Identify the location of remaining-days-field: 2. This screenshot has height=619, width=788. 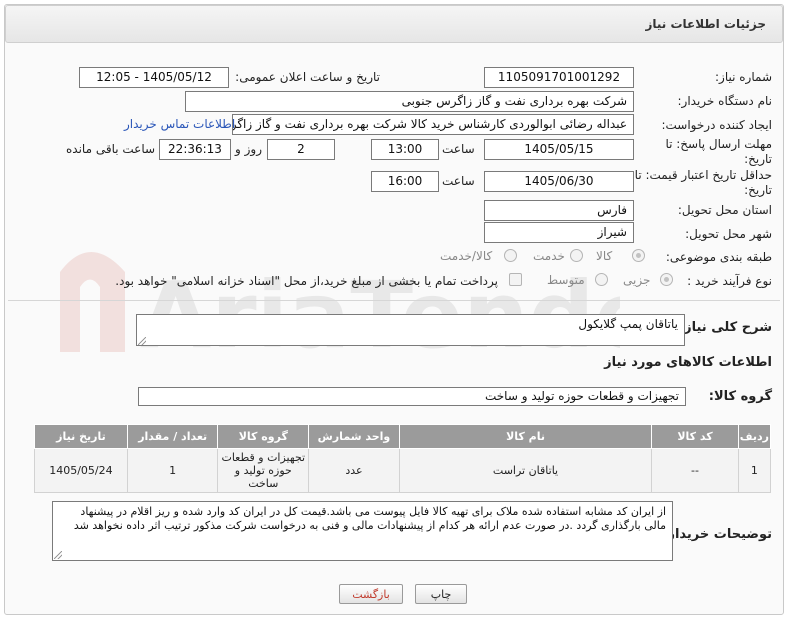
(301, 149).